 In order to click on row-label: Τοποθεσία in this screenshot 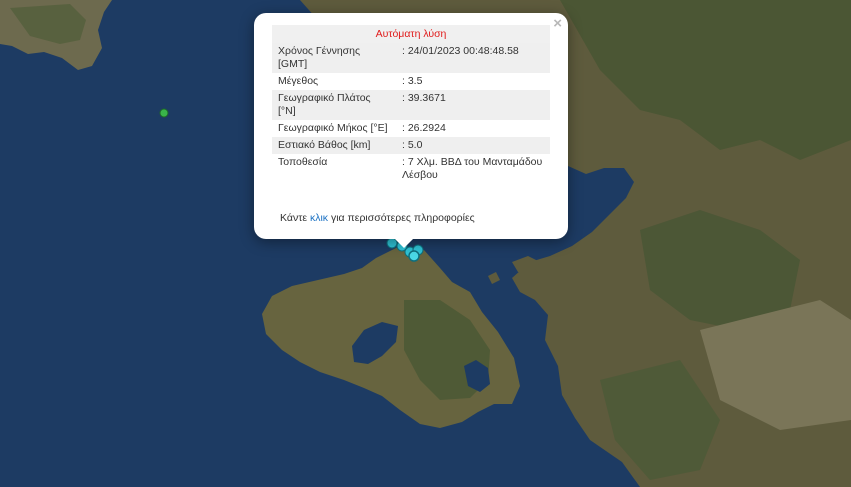, I will do `click(303, 162)`.